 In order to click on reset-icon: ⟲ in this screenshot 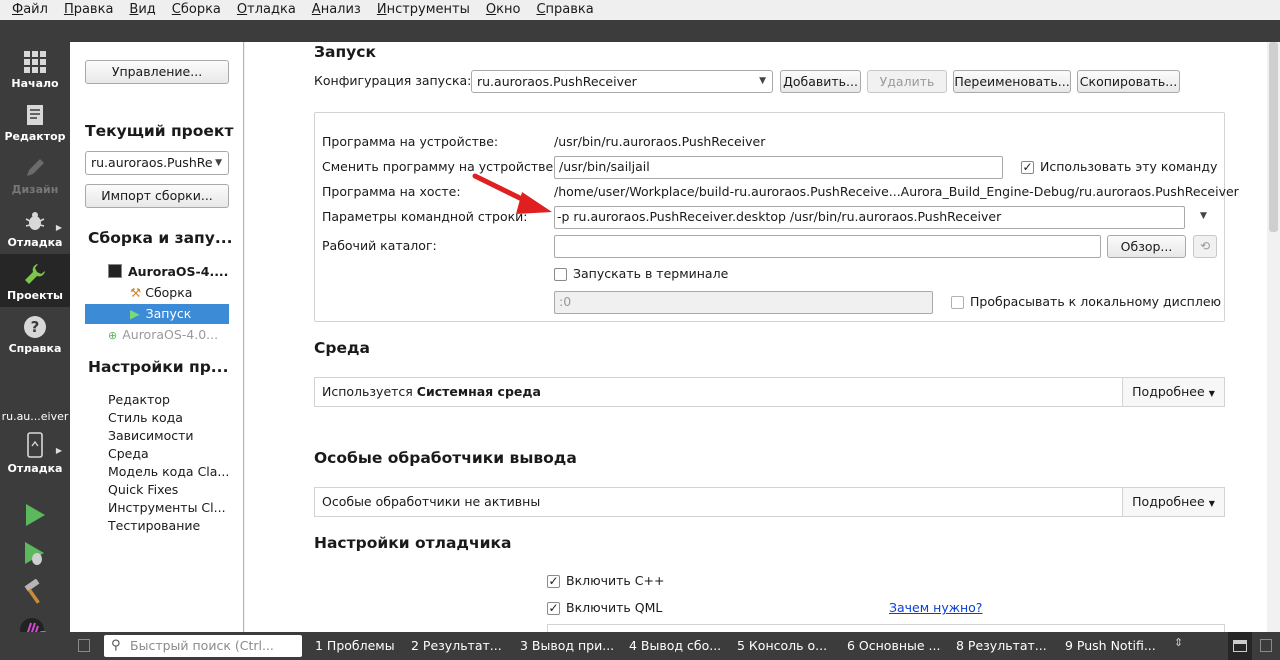, I will do `click(1205, 246)`.